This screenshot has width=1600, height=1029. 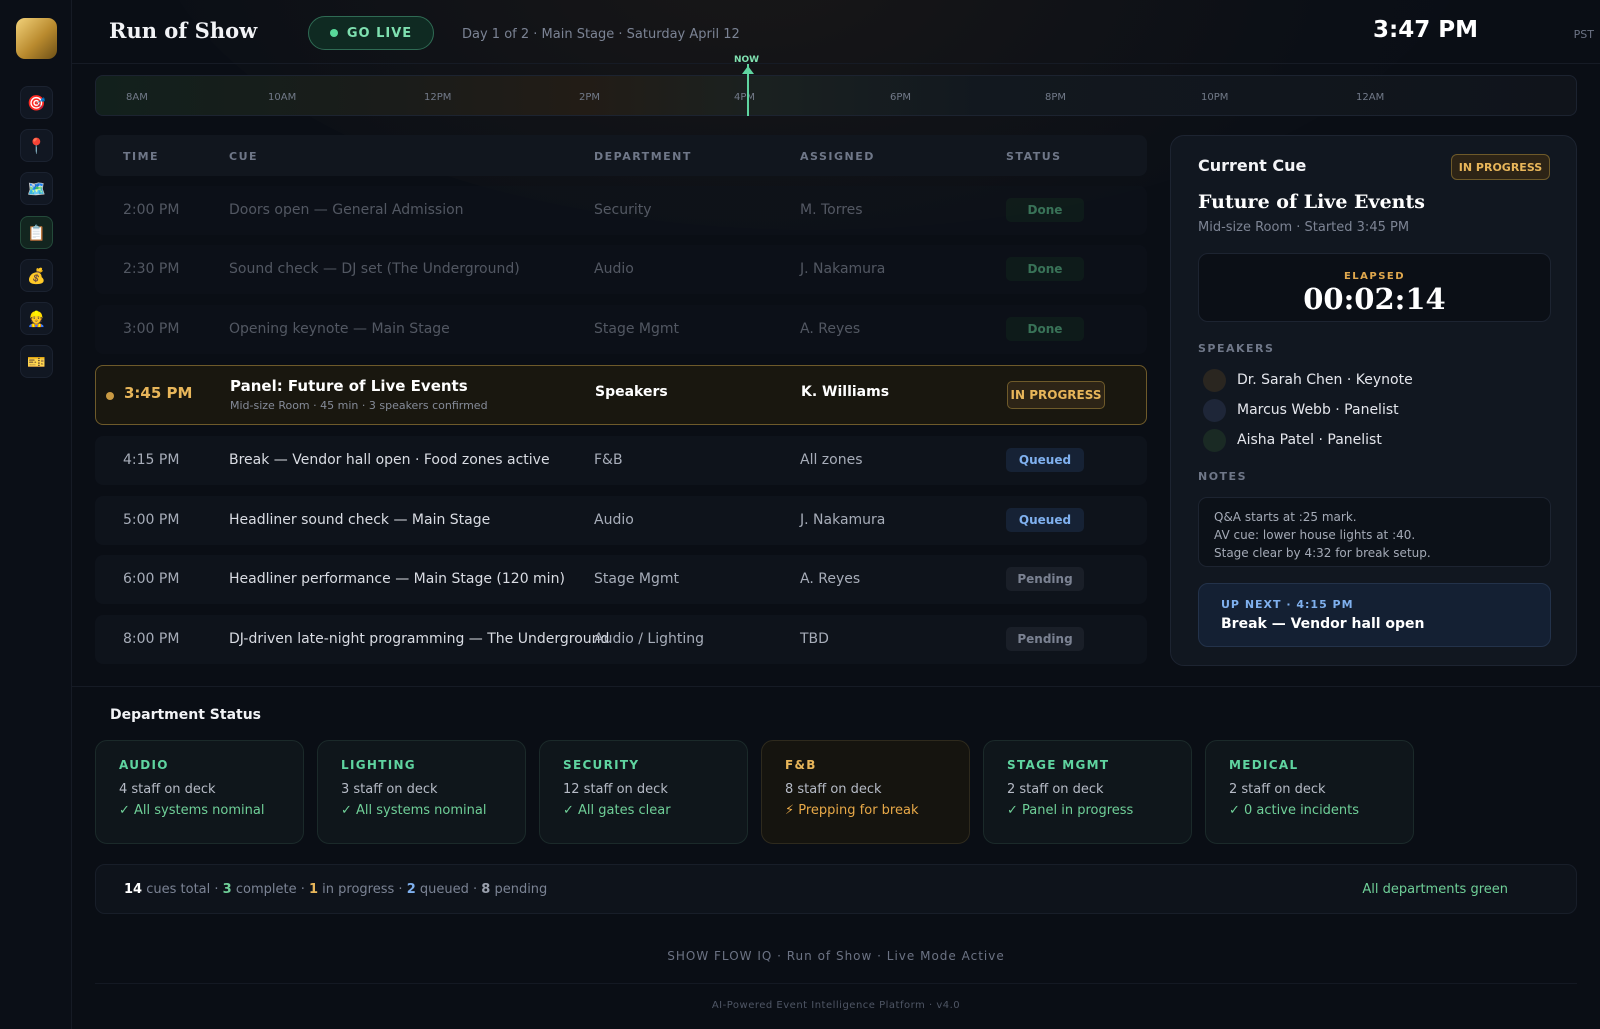 I want to click on nav-button: 🎫, so click(x=36, y=361).